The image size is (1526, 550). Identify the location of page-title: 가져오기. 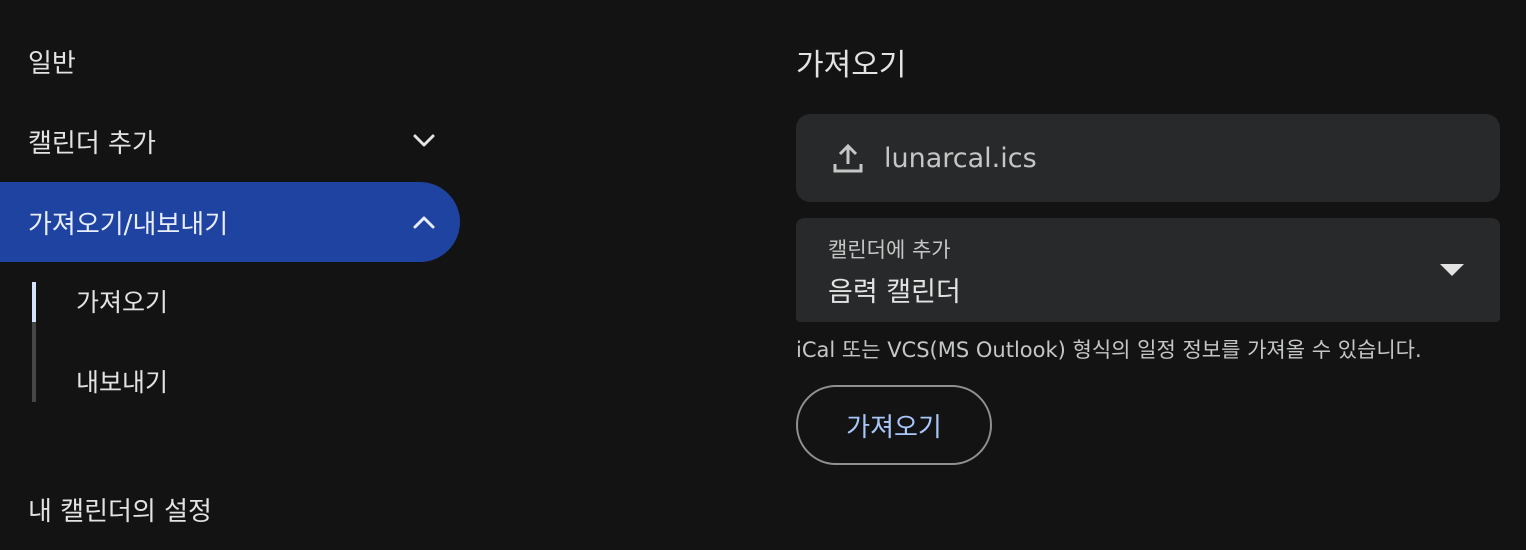
(851, 65).